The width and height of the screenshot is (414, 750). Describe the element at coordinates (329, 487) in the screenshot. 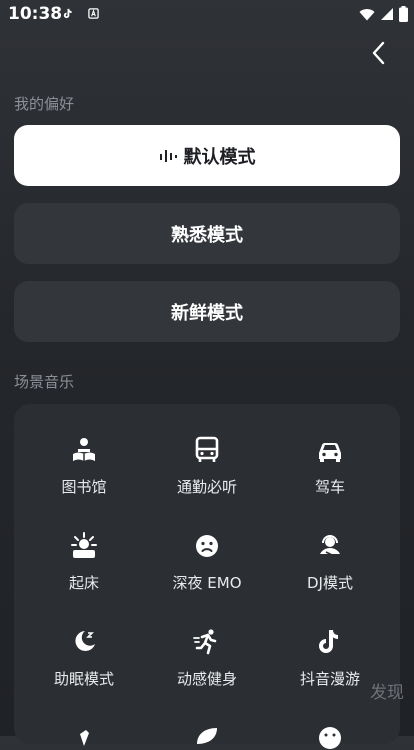

I see `scene-driving-label: 驾车` at that location.